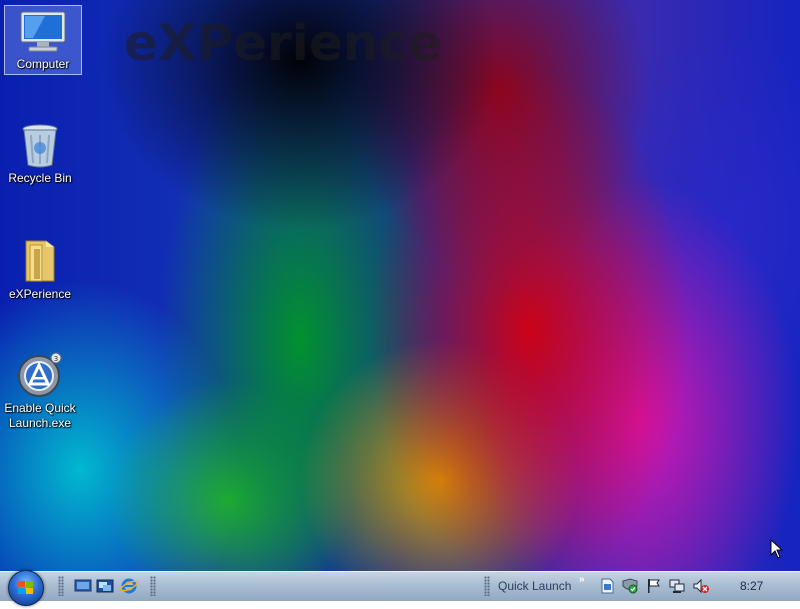 The width and height of the screenshot is (800, 609). I want to click on volume-muted-icon, so click(701, 586).